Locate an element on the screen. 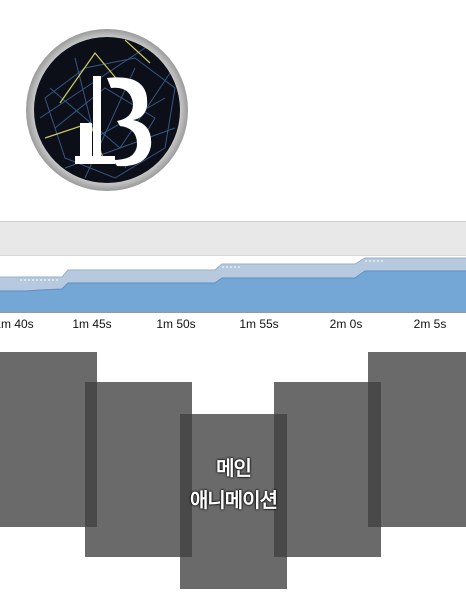 The width and height of the screenshot is (466, 600). main-animation-label: 메인 애니메이션 is located at coordinates (233, 484).